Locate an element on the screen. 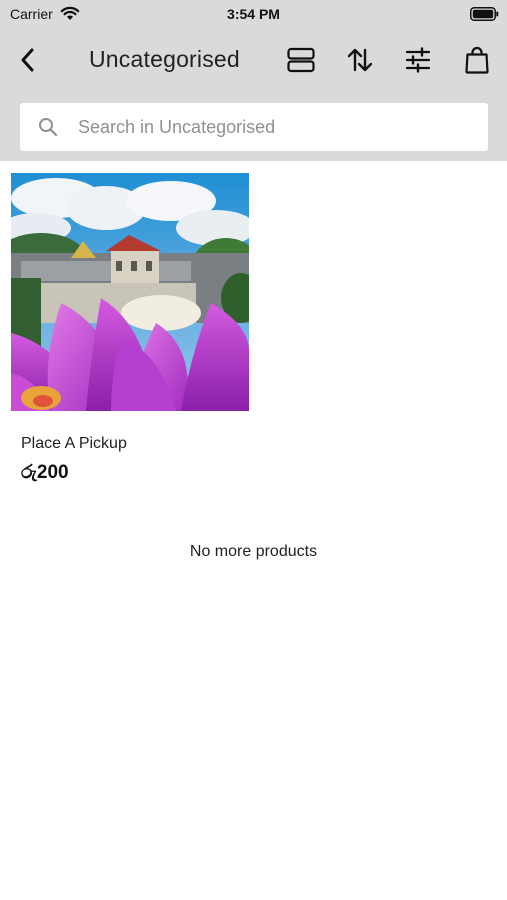 This screenshot has height=900, width=507. sort-arrows-icon is located at coordinates (360, 60).